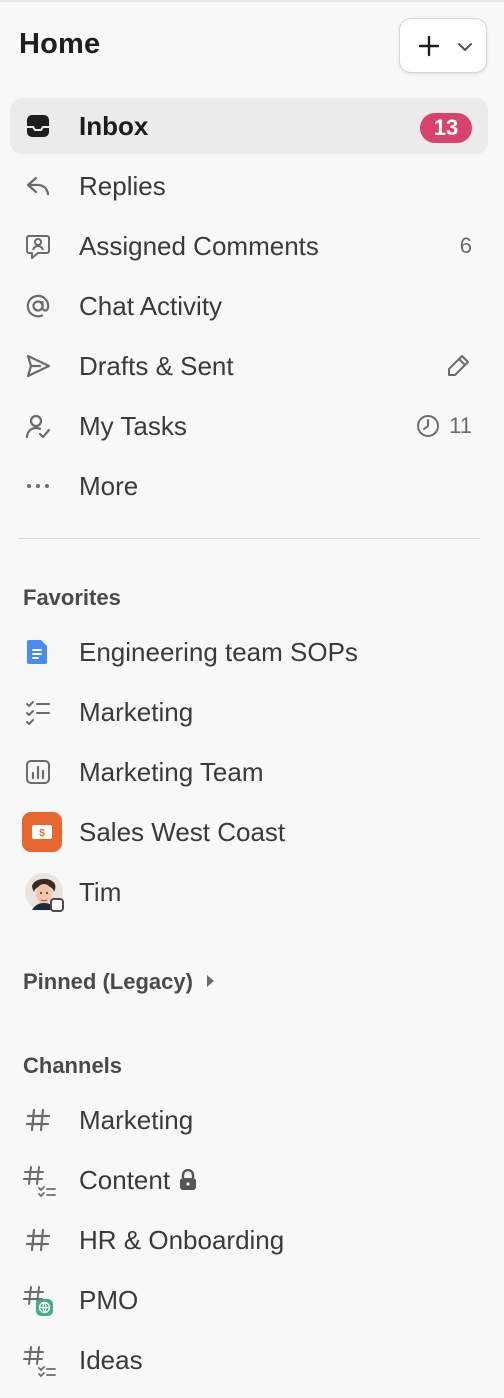 Image resolution: width=504 pixels, height=1398 pixels. I want to click on channel-item: Ideas, so click(249, 1360).